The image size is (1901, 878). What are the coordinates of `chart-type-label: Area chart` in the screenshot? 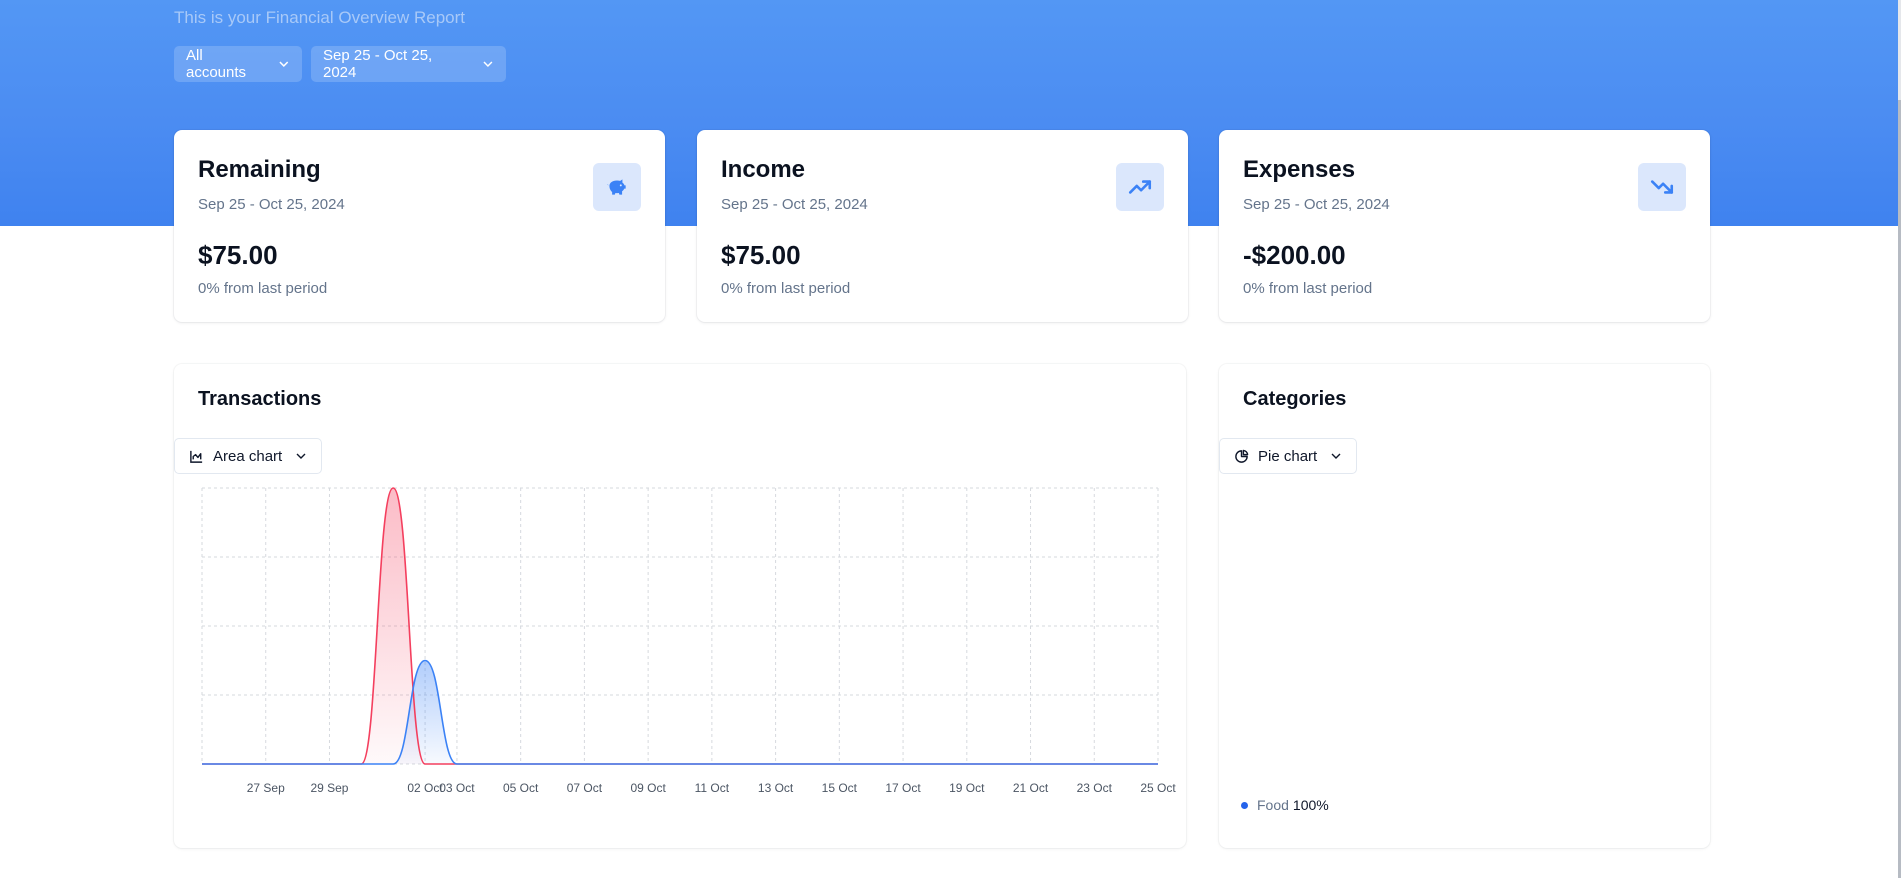 It's located at (248, 456).